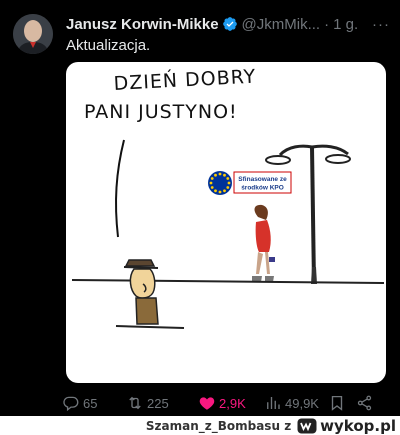  What do you see at coordinates (71, 404) in the screenshot?
I see `reply-icon` at bounding box center [71, 404].